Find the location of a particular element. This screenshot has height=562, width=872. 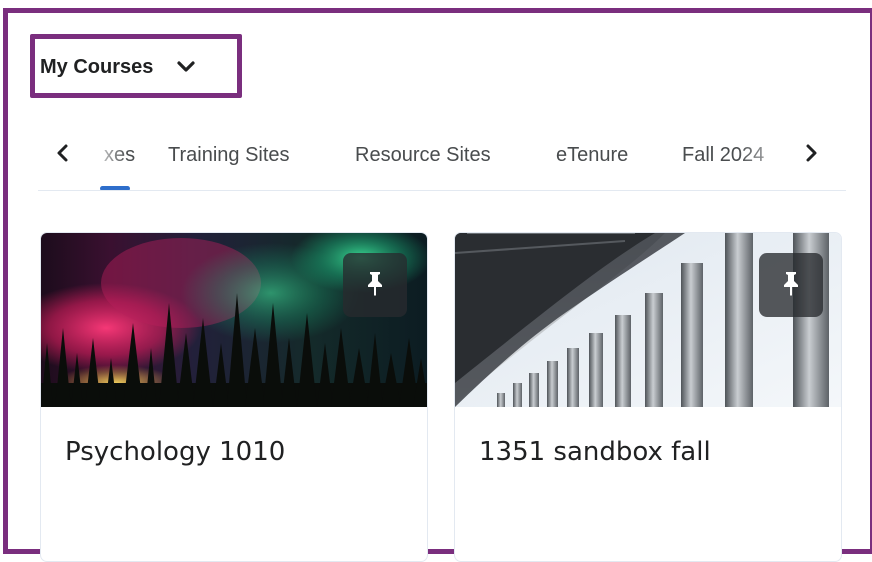

tab-etenure: eTenure is located at coordinates (592, 155).